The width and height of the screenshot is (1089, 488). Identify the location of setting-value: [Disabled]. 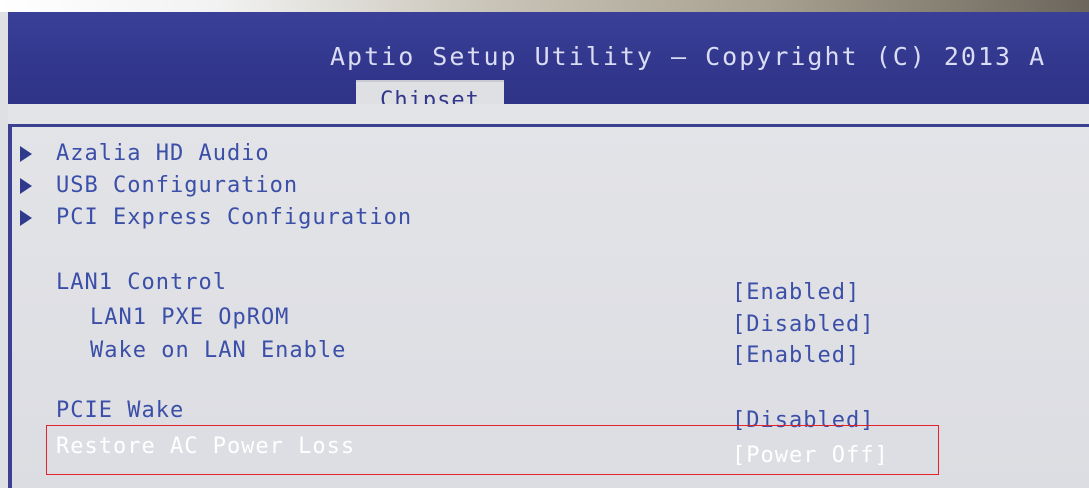
(803, 324).